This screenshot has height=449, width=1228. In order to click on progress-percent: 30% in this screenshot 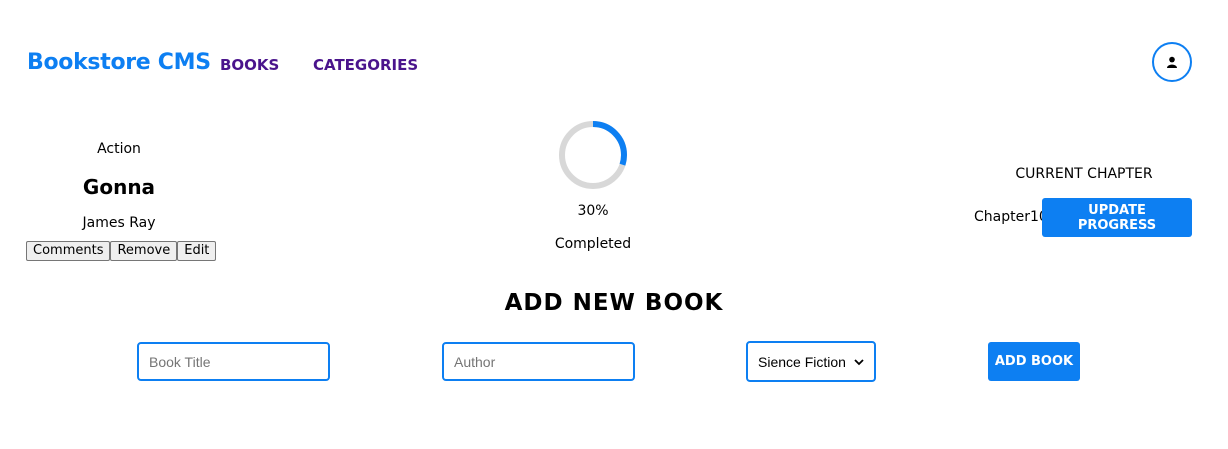, I will do `click(593, 211)`.